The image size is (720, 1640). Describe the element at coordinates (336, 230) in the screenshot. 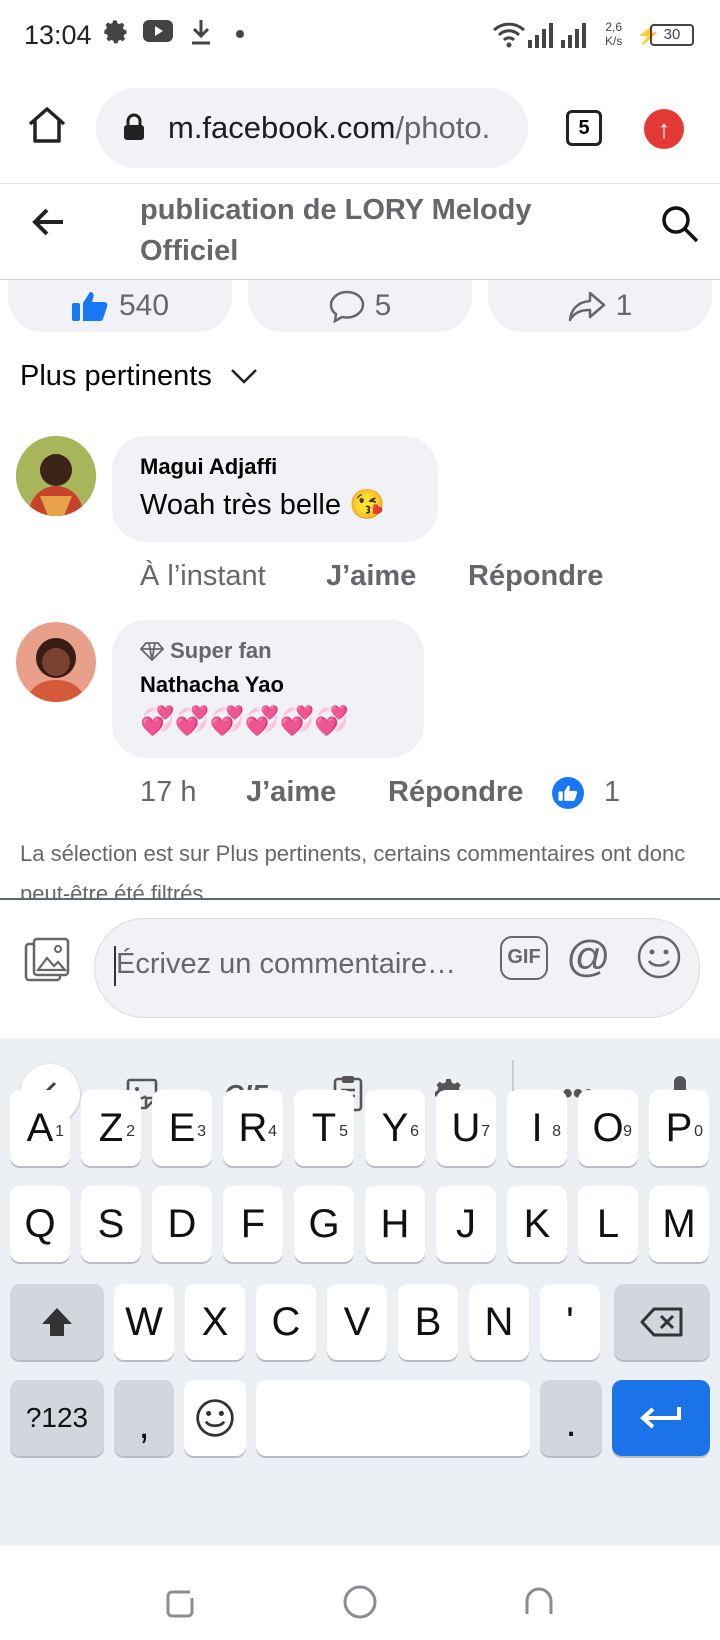

I see `page-title: publication de LORY Melody Officiel` at that location.